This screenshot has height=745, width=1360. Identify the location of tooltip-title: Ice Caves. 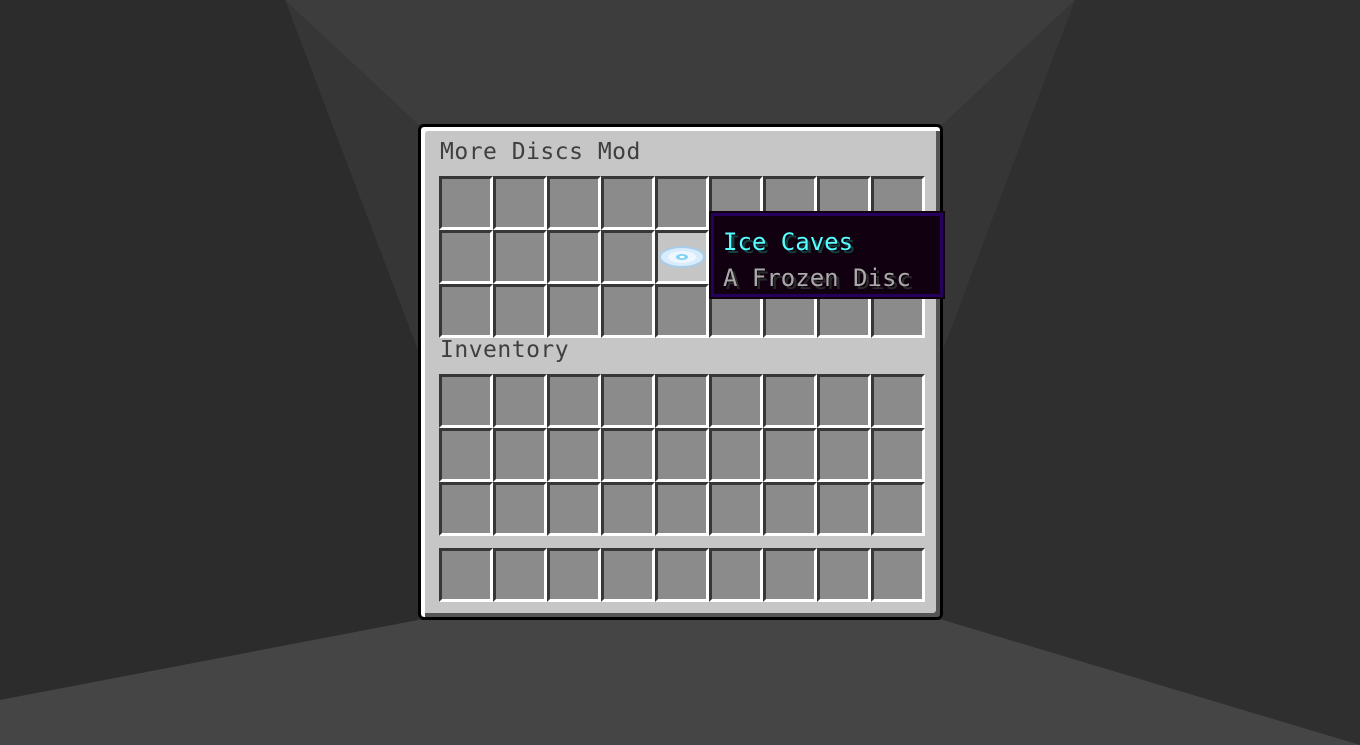
(788, 242).